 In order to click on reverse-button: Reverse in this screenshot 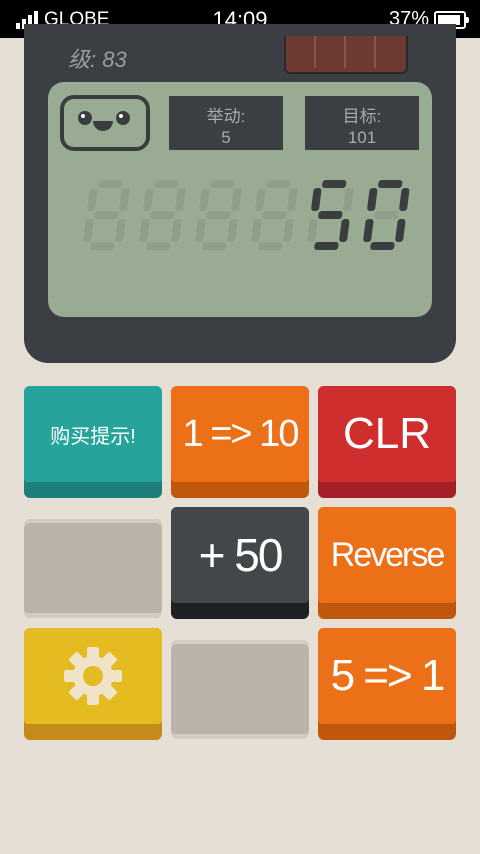, I will do `click(387, 563)`.